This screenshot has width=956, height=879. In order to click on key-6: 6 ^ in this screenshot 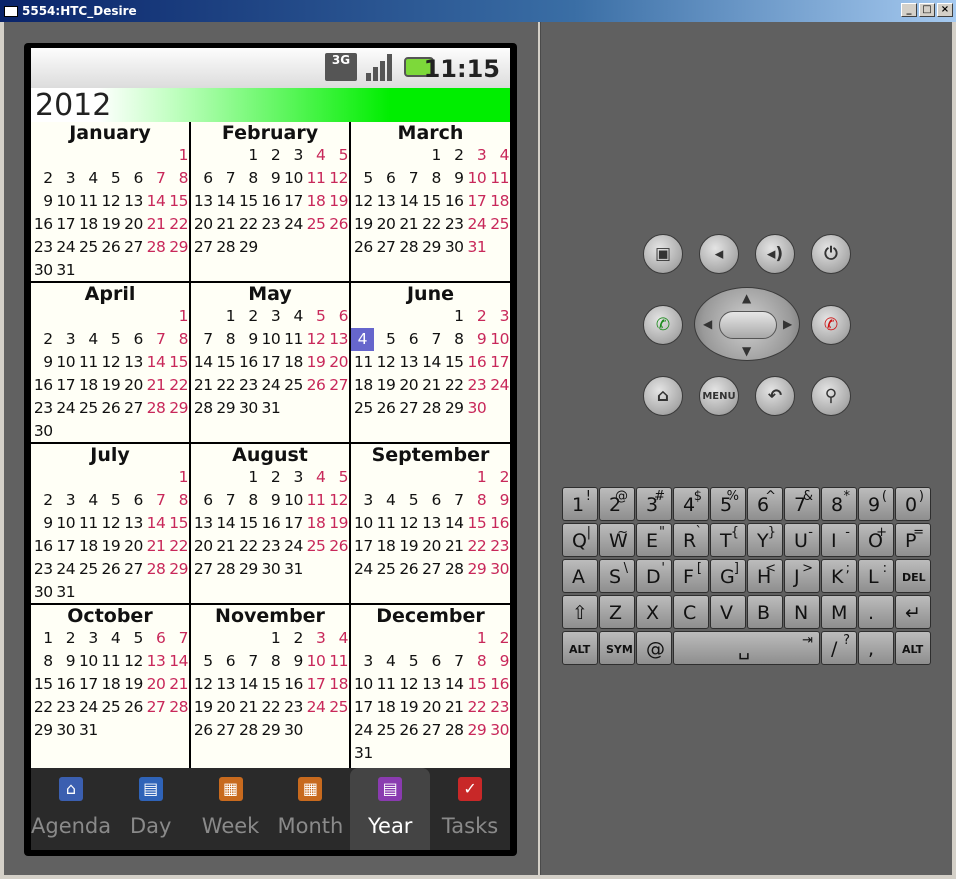, I will do `click(765, 504)`.